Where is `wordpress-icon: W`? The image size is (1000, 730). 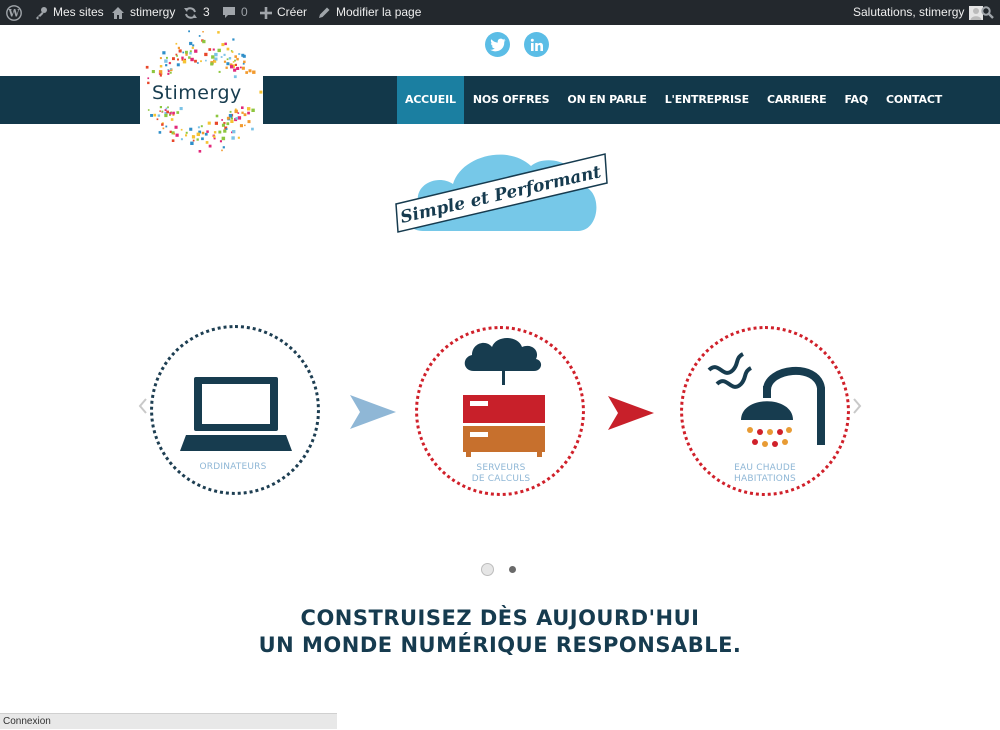 wordpress-icon: W is located at coordinates (14, 12).